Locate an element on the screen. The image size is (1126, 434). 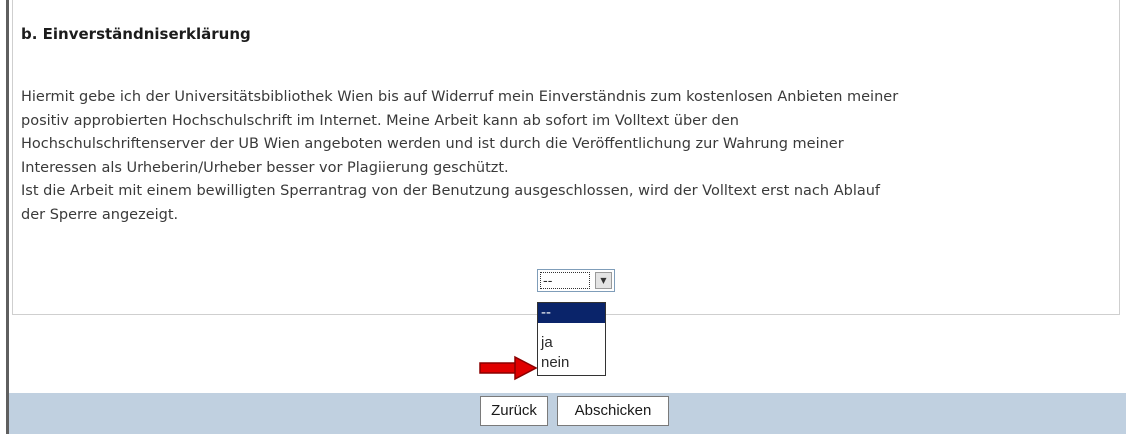
red-arrow-icon is located at coordinates (508, 368).